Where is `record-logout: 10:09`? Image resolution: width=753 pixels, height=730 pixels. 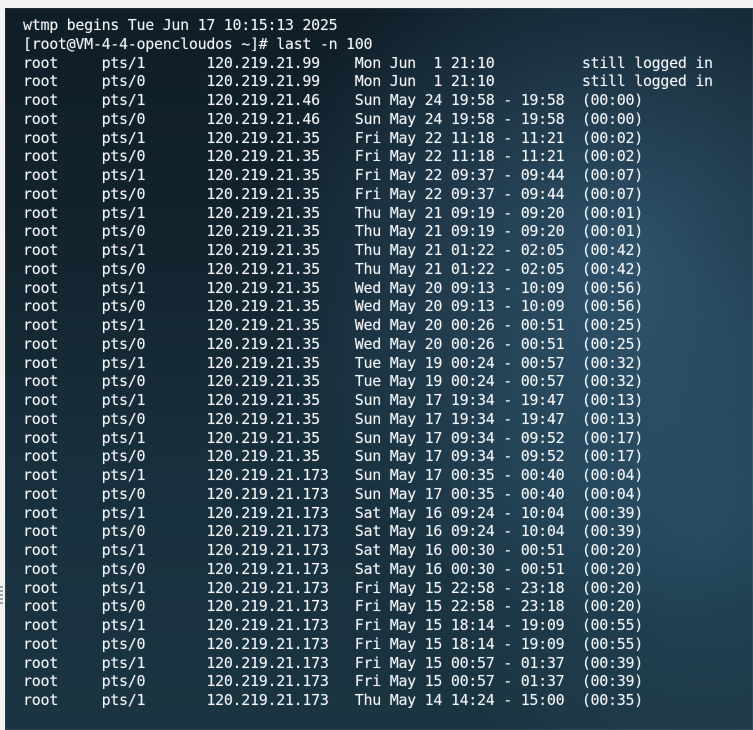
record-logout: 10:09 is located at coordinates (551, 306).